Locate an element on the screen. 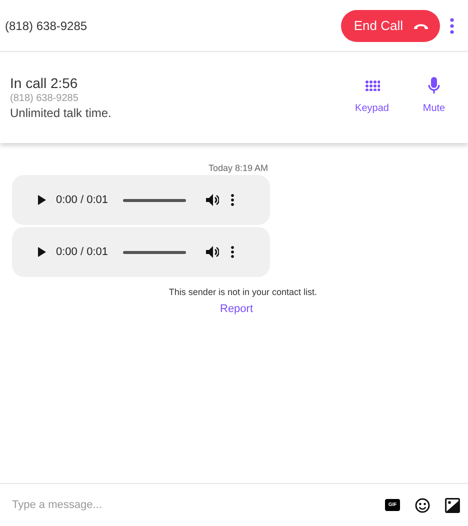  mute-button: Mute is located at coordinates (434, 95).